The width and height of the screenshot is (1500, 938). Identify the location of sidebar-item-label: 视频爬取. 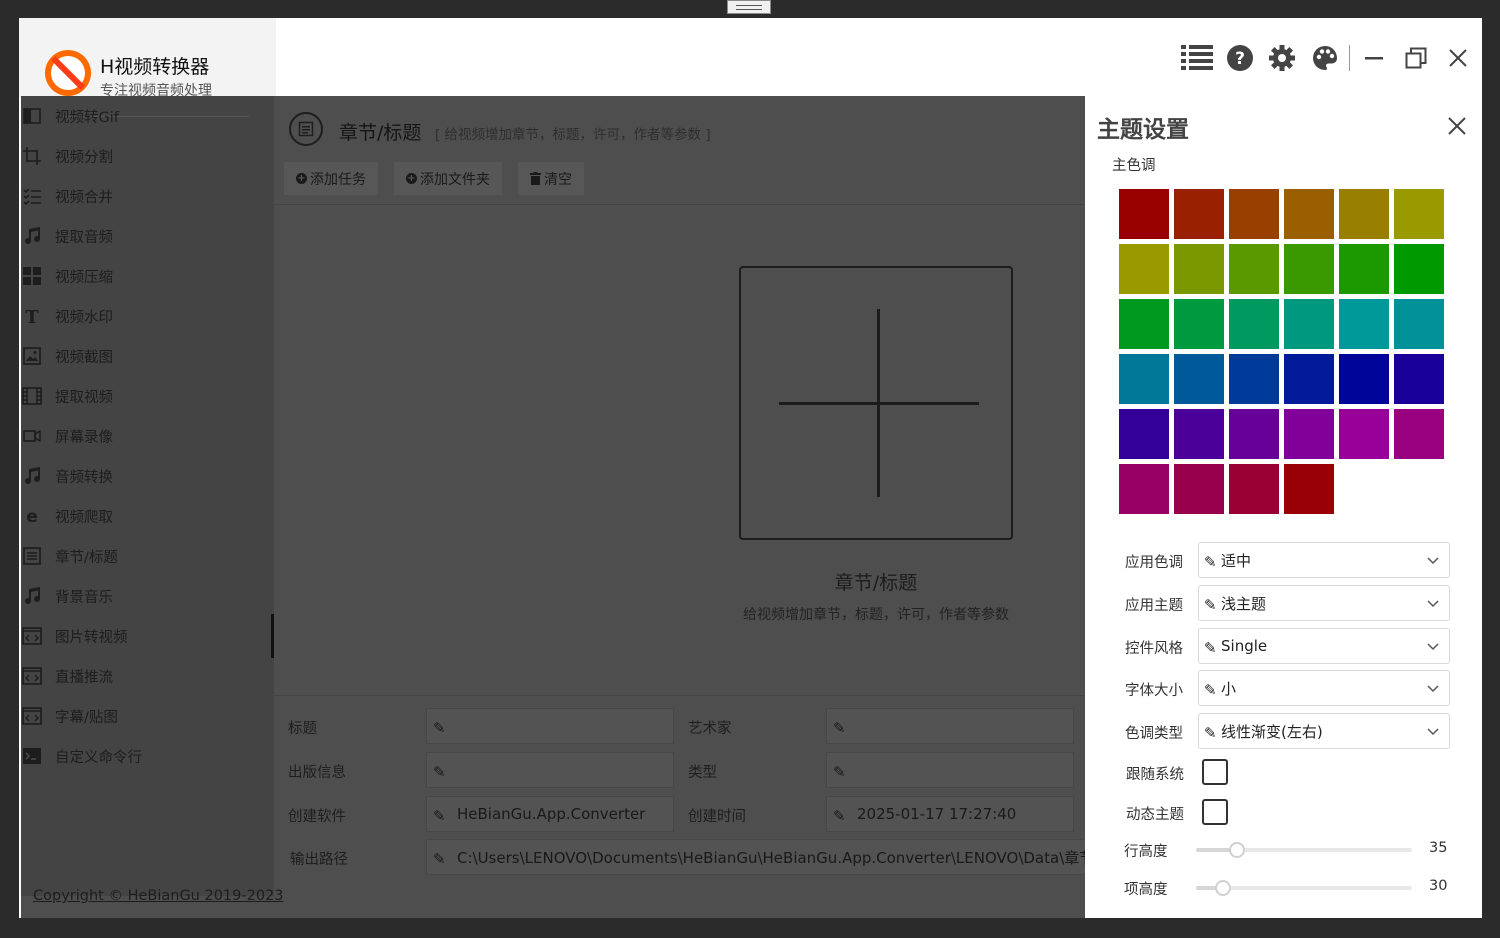
(84, 517).